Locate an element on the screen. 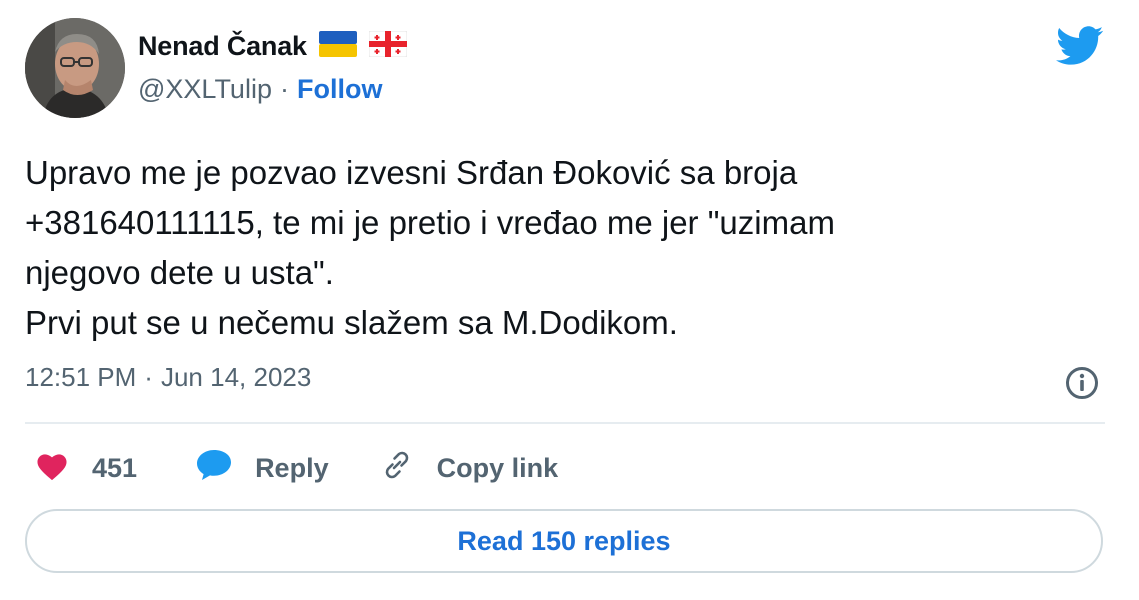 The image size is (1139, 600). avatar is located at coordinates (75, 68).